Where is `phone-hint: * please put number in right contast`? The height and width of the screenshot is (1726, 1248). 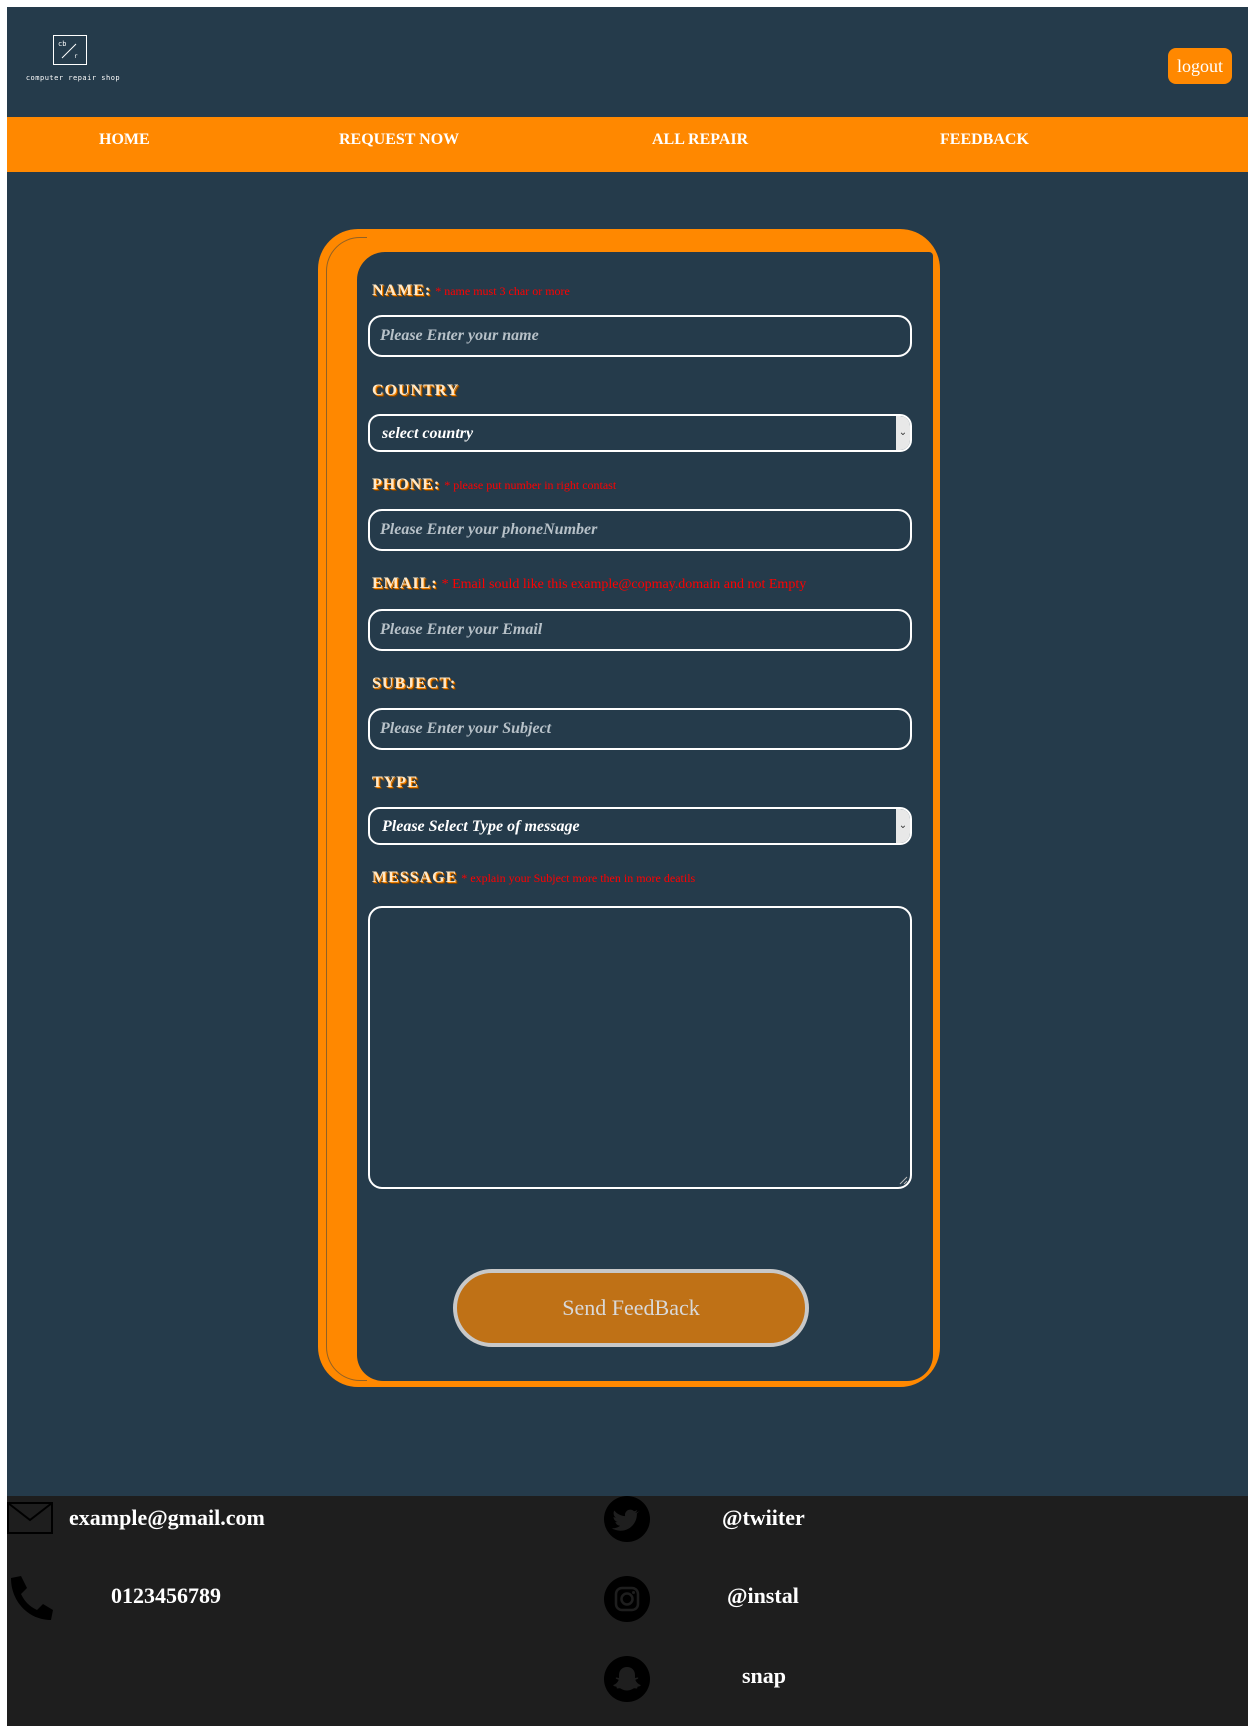 phone-hint: * please put number in right contast is located at coordinates (530, 485).